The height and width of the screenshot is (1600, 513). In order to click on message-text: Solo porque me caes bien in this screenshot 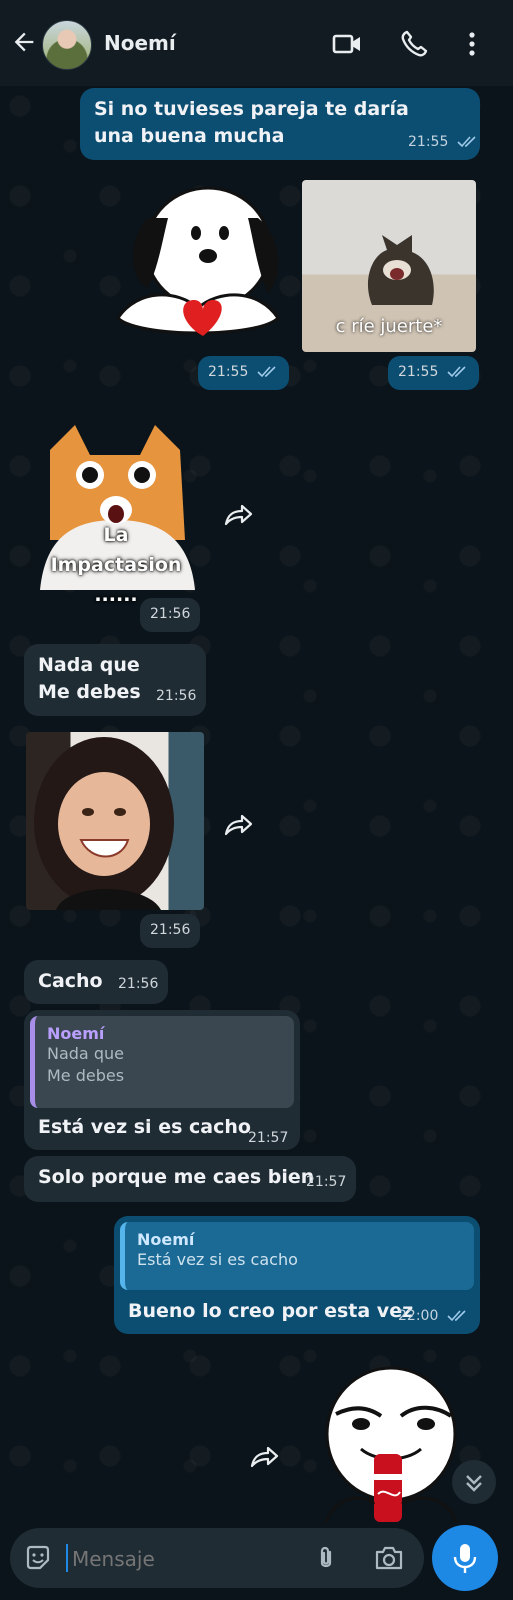, I will do `click(176, 1177)`.